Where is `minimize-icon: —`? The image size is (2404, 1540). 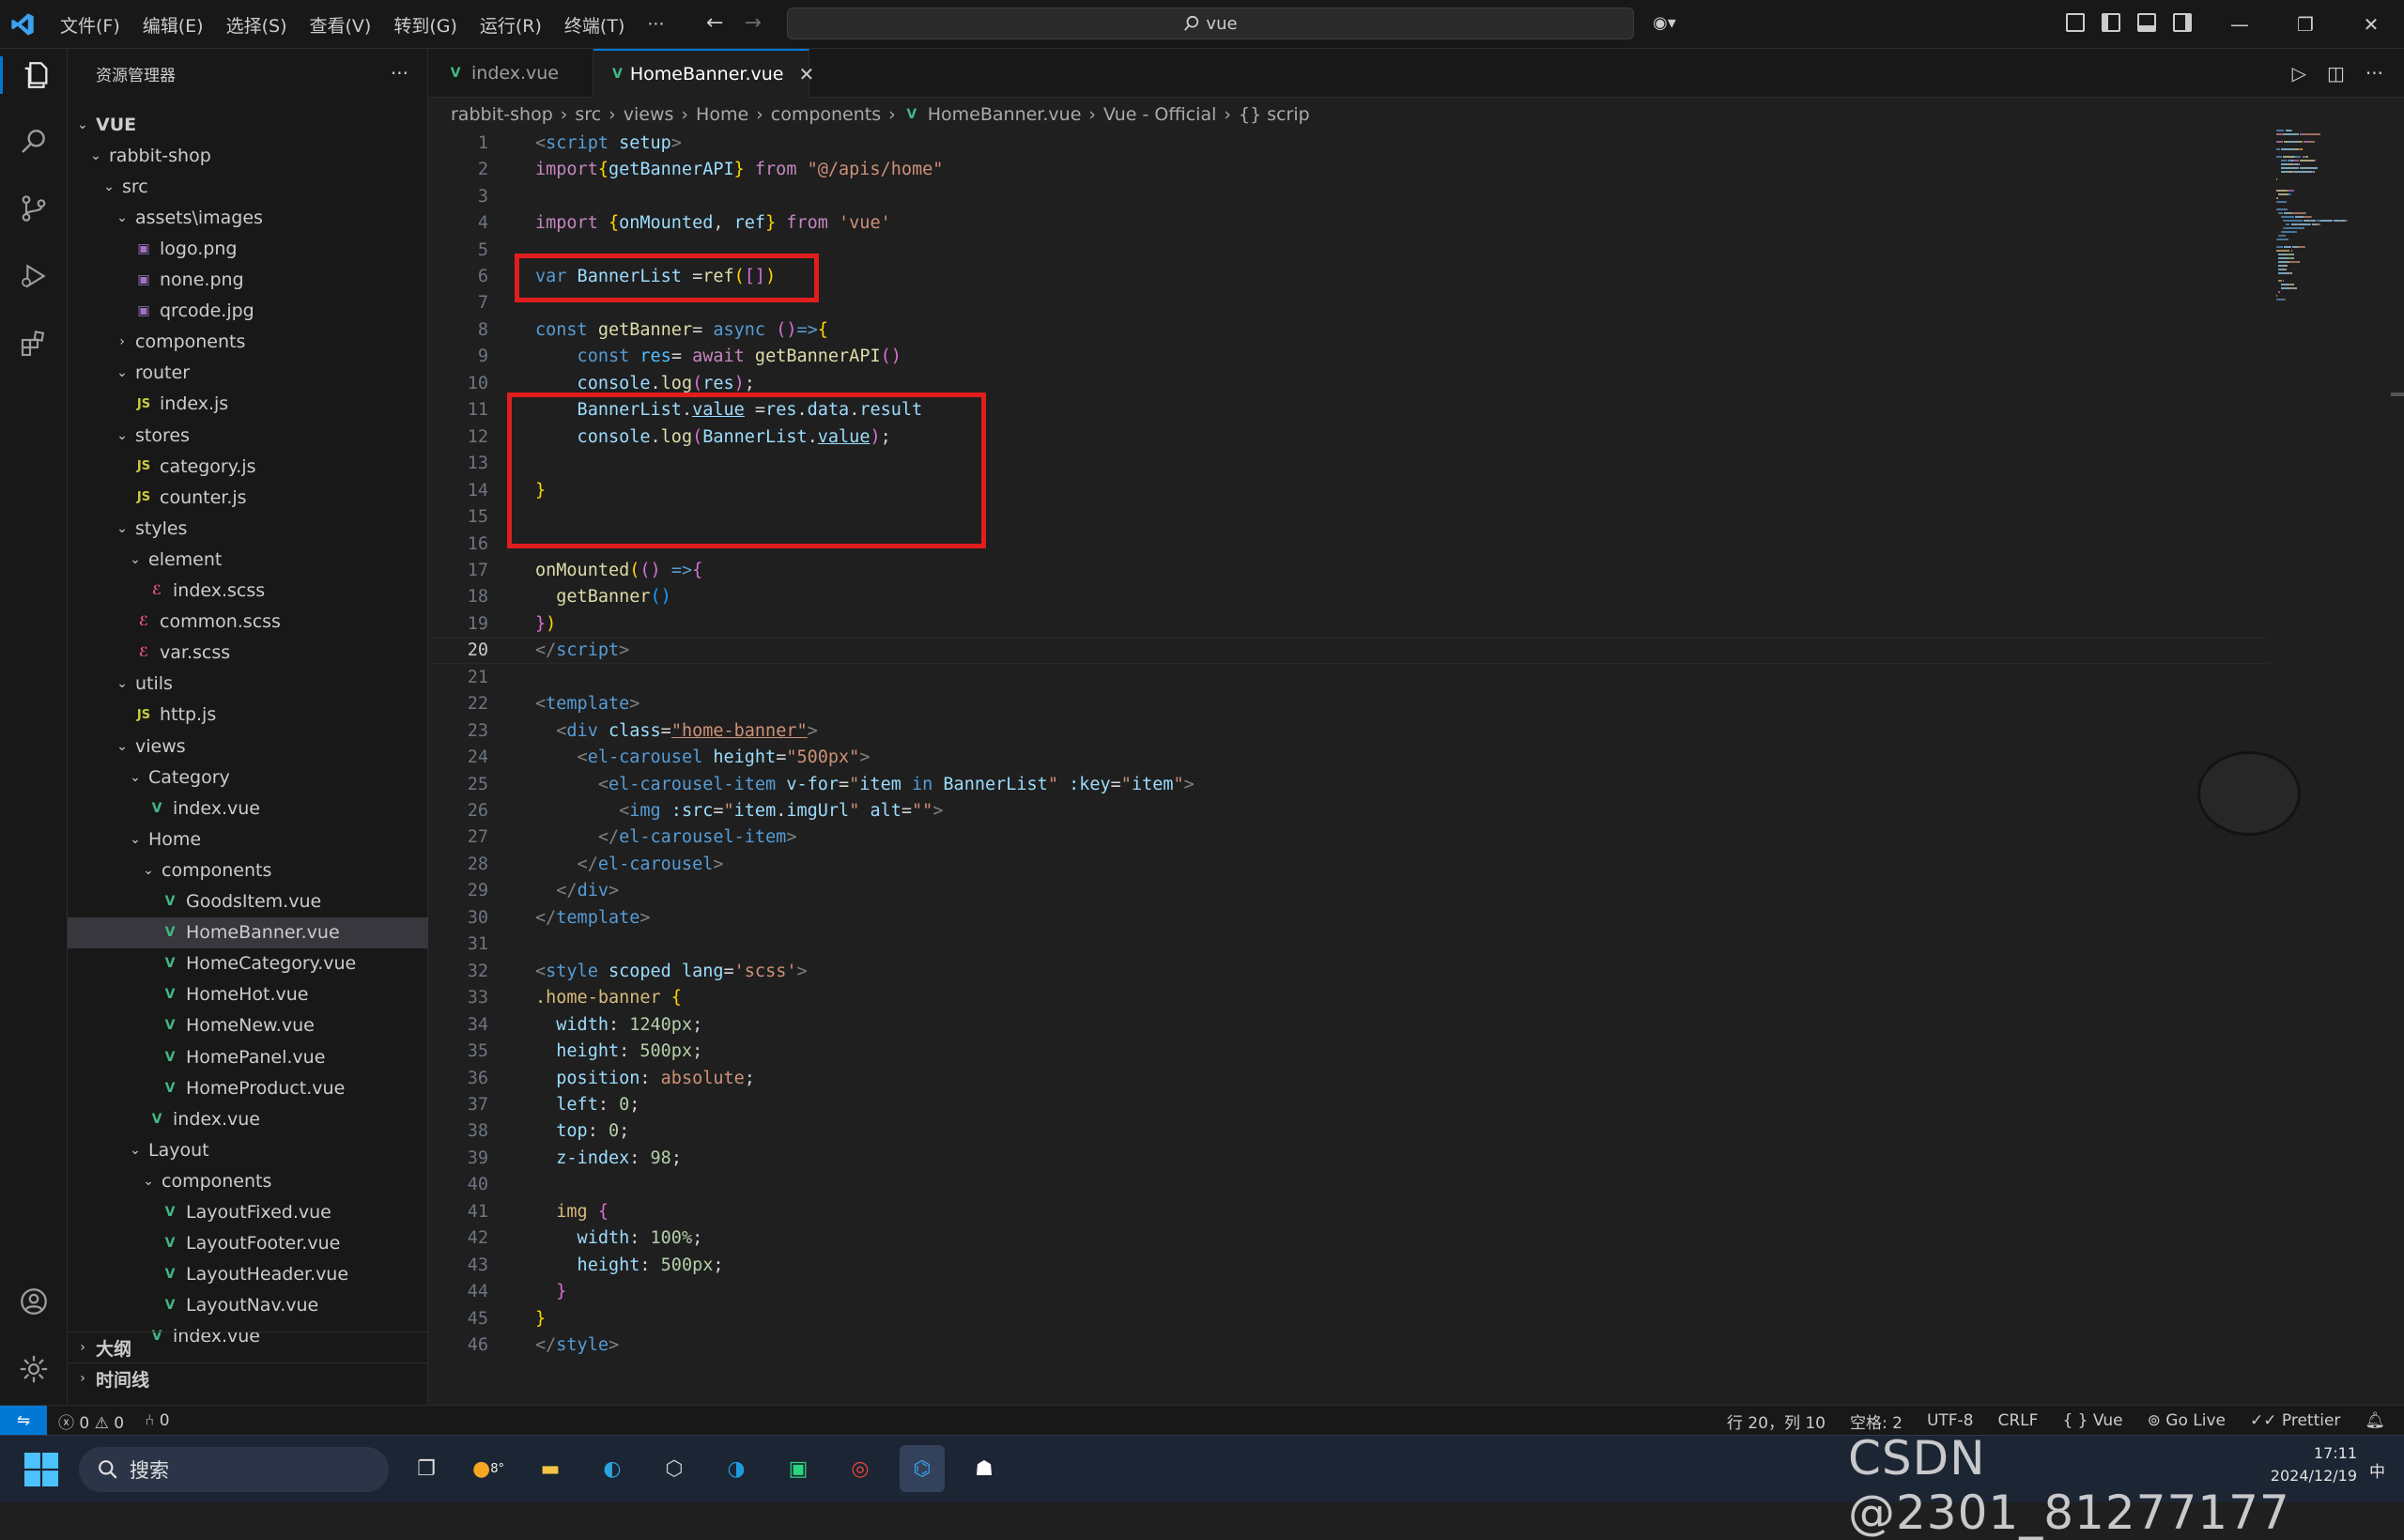
minimize-icon: — is located at coordinates (2240, 24).